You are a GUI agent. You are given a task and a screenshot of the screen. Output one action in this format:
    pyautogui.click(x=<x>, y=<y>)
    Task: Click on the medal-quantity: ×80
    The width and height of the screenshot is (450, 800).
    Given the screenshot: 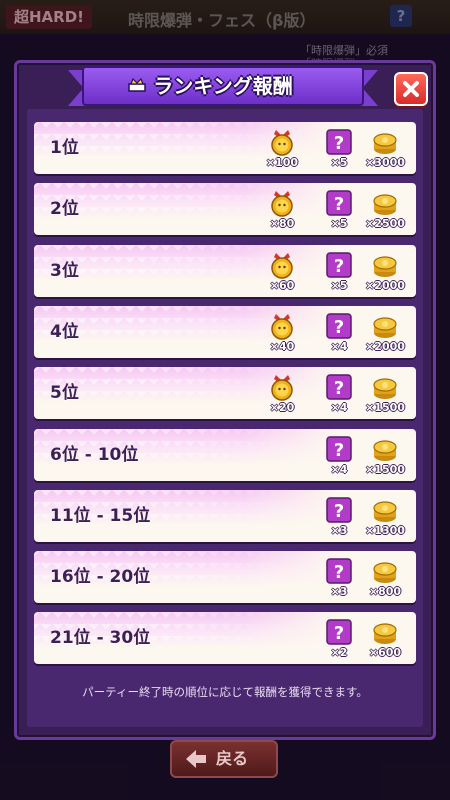 What is the action you would take?
    pyautogui.click(x=282, y=224)
    